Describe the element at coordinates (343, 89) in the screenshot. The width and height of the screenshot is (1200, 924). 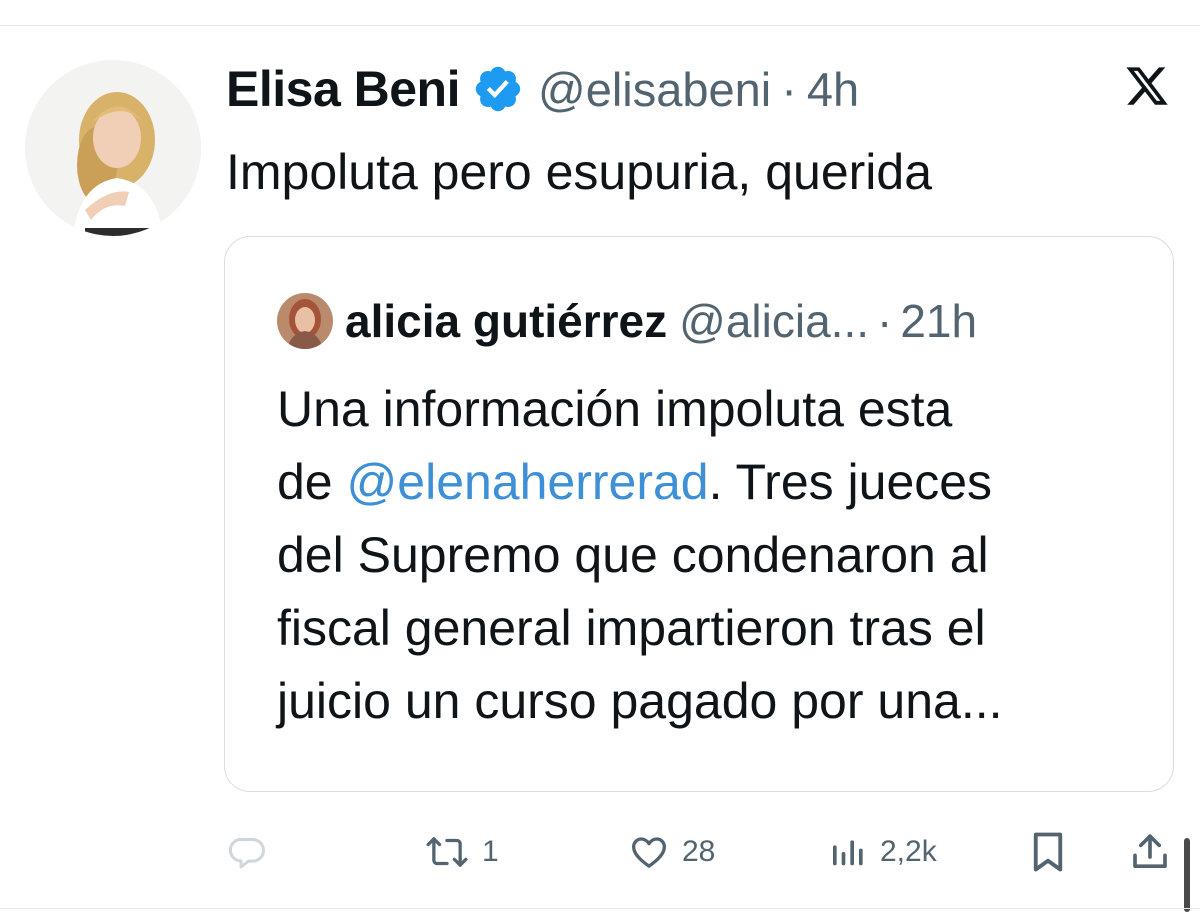
I see `author-name: Elisa Beni` at that location.